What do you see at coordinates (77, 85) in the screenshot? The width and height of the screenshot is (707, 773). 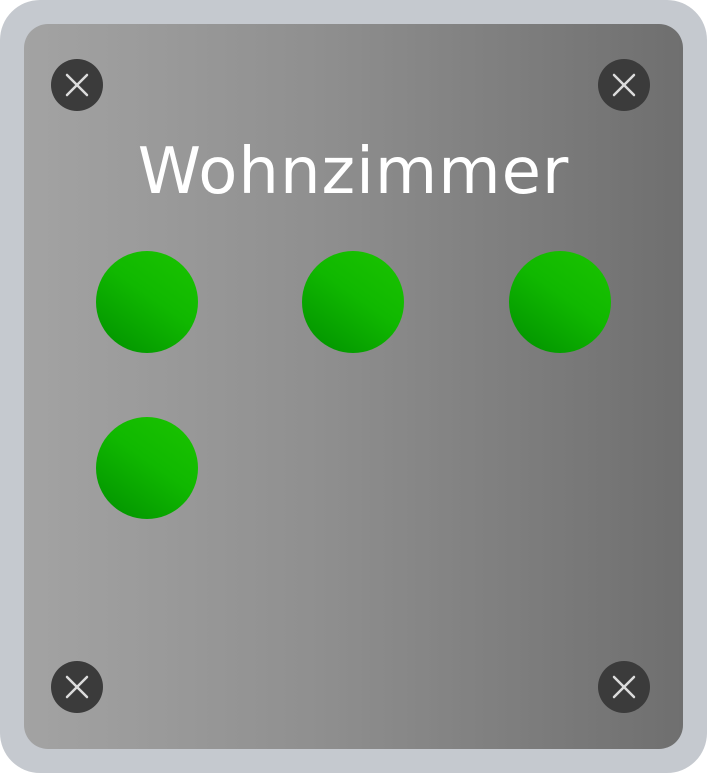 I see `screw-icon-top-left` at bounding box center [77, 85].